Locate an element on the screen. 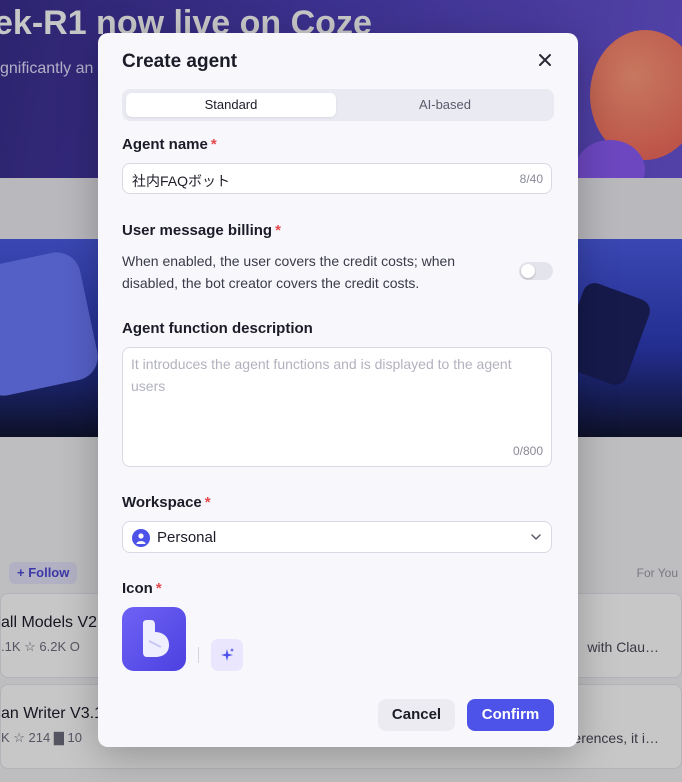 The image size is (682, 782). workspace-select: Personal is located at coordinates (337, 537).